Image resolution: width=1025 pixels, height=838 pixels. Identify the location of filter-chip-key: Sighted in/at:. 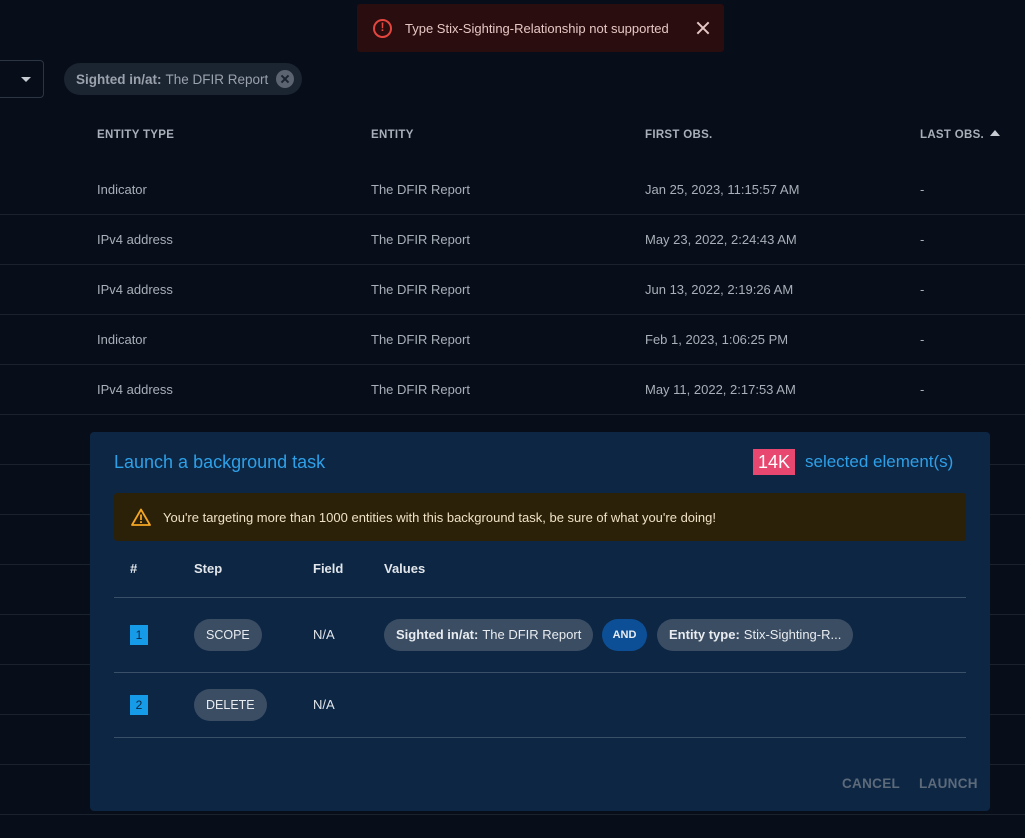
(119, 79).